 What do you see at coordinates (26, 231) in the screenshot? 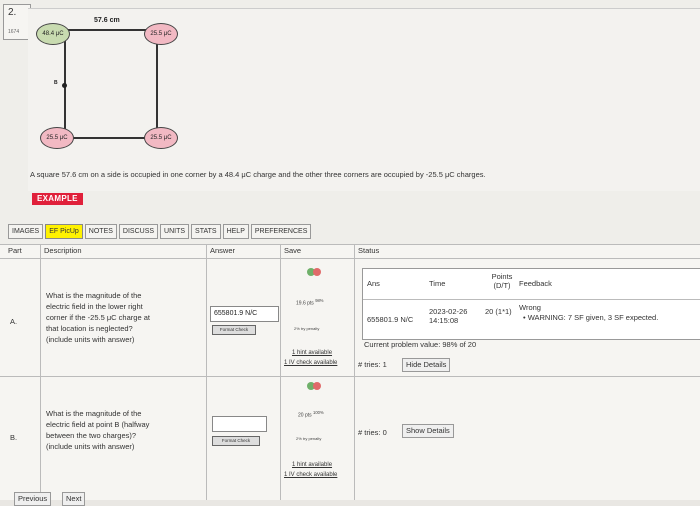
I see `tab-images: IMAGES` at bounding box center [26, 231].